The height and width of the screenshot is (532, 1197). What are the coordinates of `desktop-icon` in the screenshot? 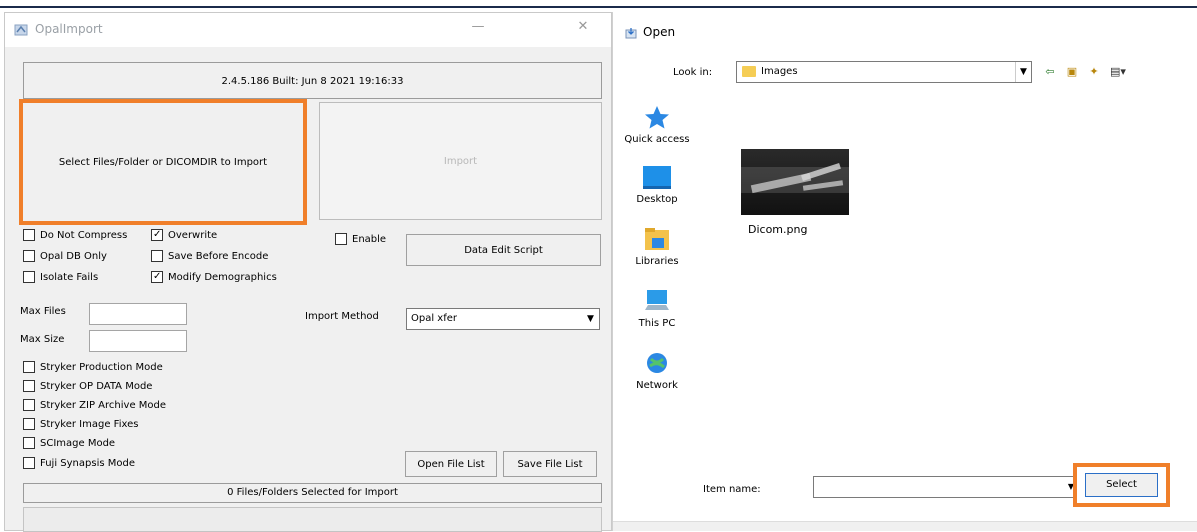 It's located at (657, 177).